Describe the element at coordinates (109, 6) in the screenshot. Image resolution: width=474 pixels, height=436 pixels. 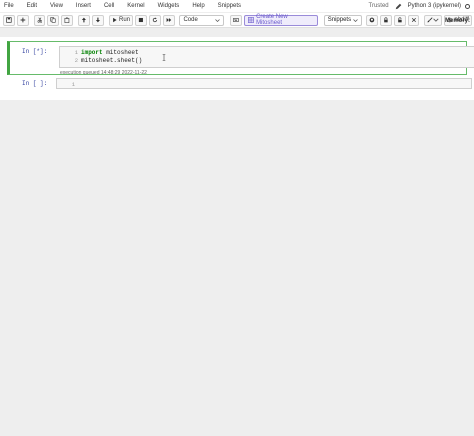
I see `menu-cell: Cell` at that location.